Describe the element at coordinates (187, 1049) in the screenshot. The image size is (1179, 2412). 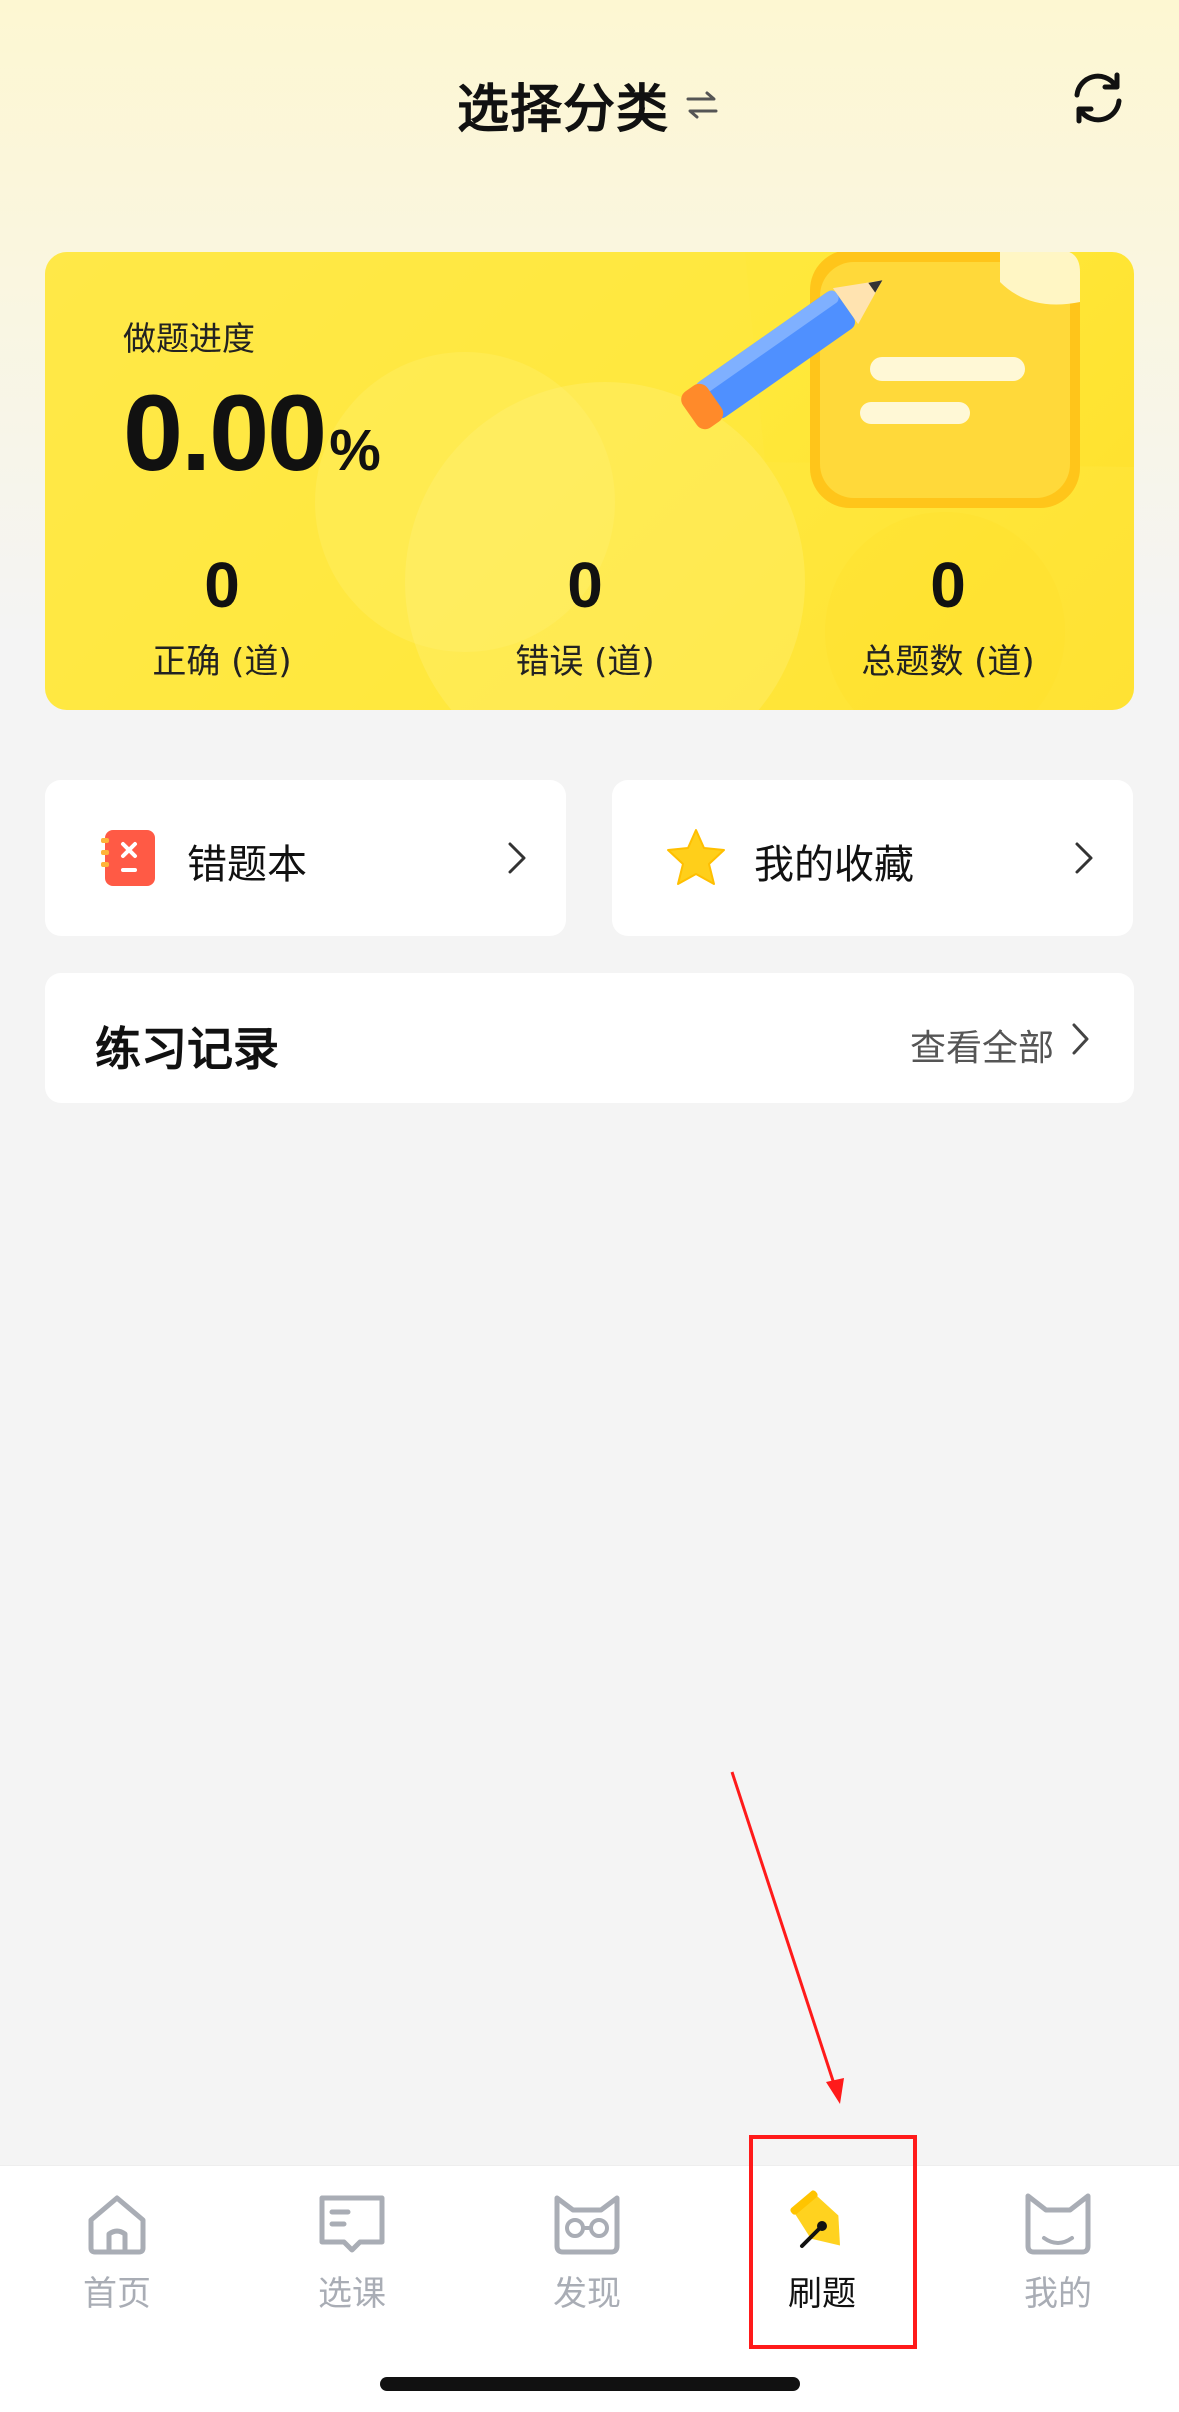
I see `practice-record-title: 练习记录` at that location.